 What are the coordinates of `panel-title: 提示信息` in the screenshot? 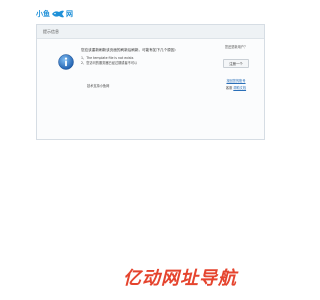 It's located at (150, 32).